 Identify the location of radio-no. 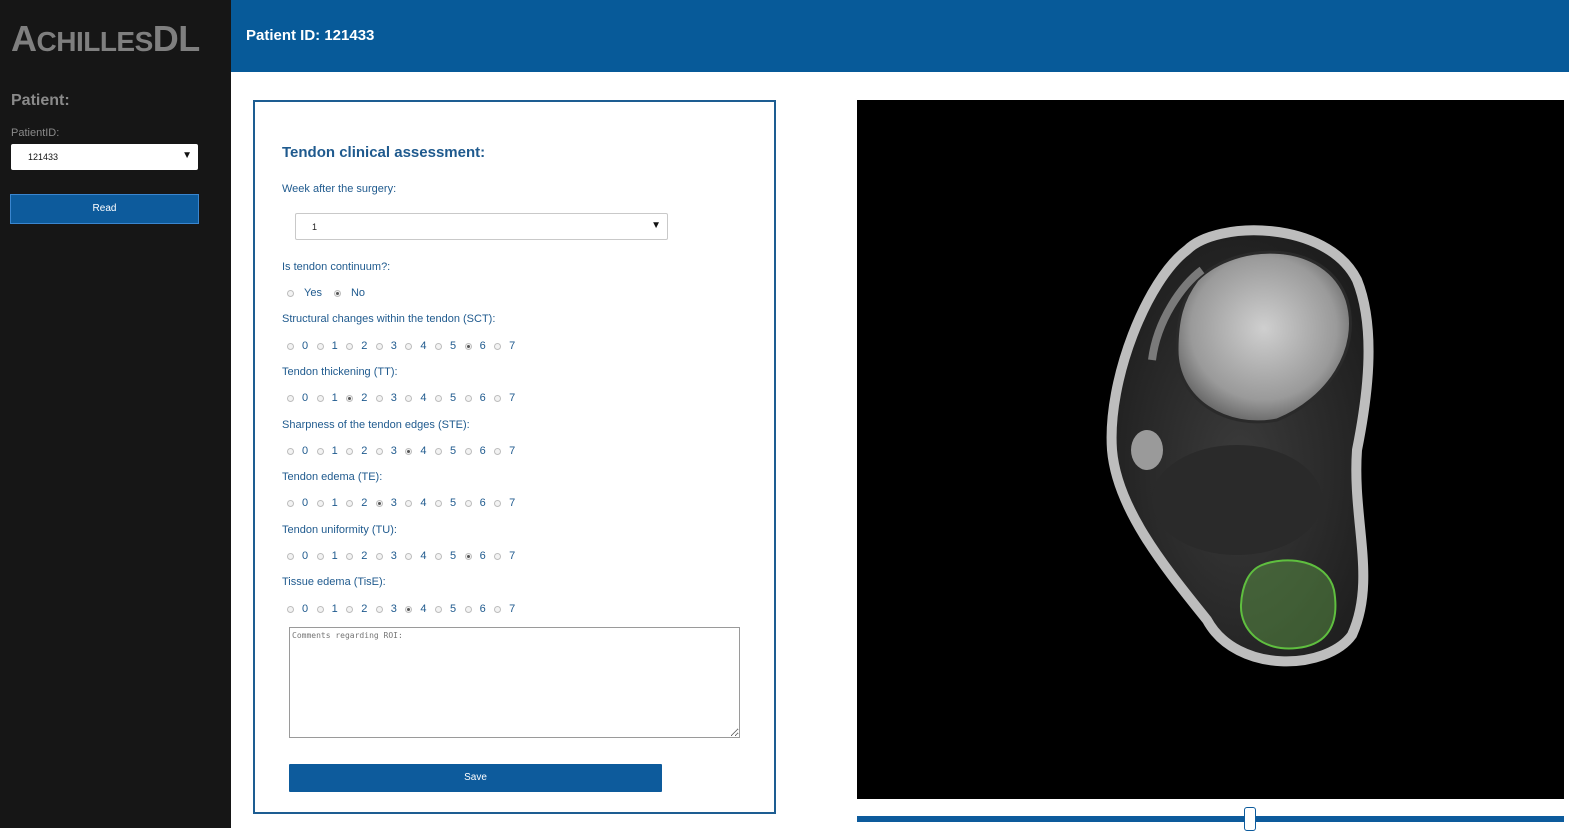
(337, 293).